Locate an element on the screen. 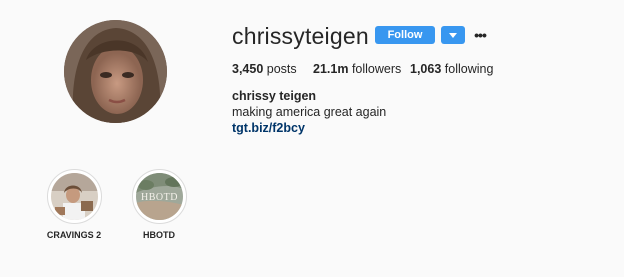 The height and width of the screenshot is (277, 624). highlight-cover-text: HBOTD is located at coordinates (159, 197).